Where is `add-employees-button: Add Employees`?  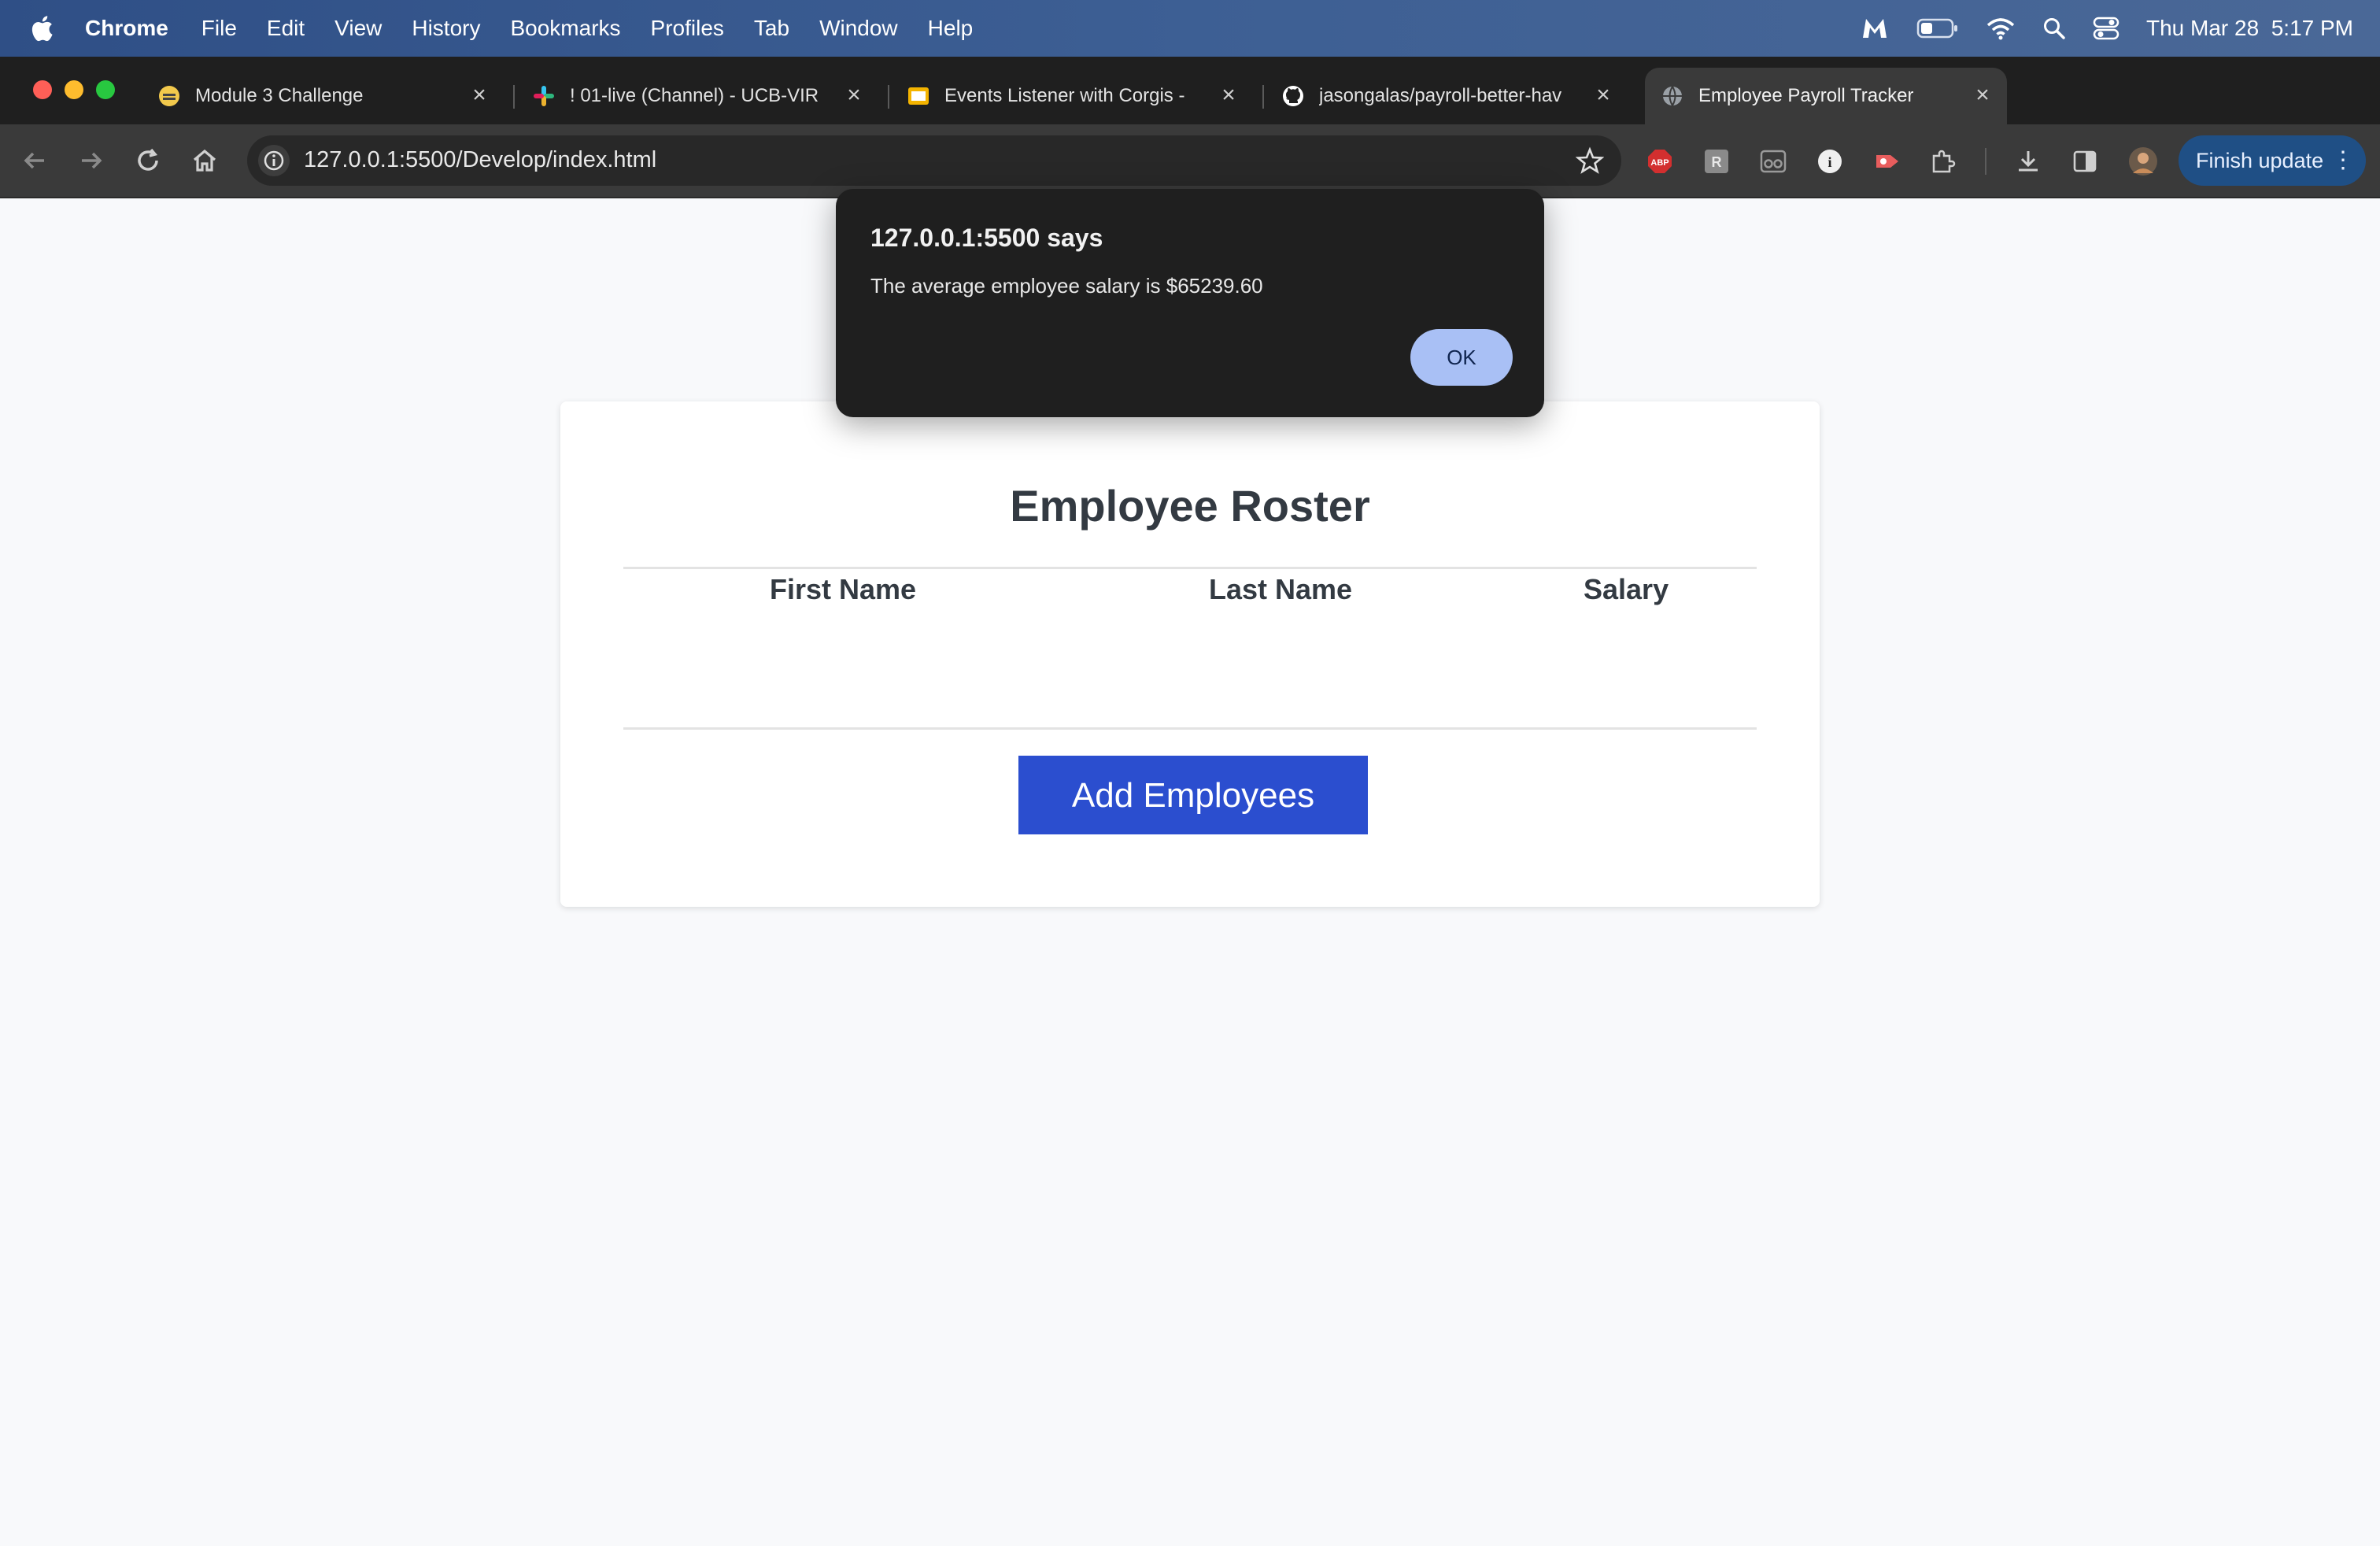 add-employees-button: Add Employees is located at coordinates (1193, 795).